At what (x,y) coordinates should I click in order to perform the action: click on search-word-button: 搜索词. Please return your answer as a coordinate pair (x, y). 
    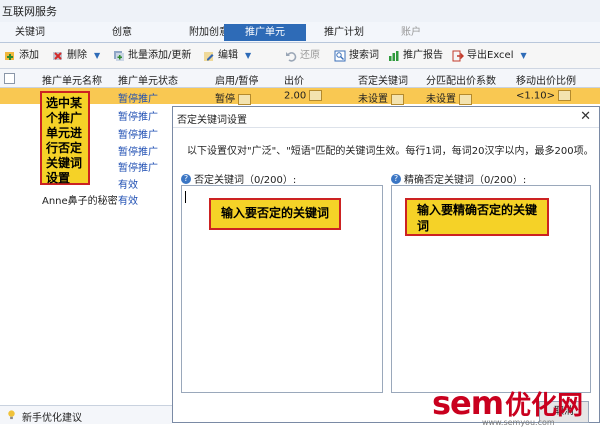
    Looking at the image, I should click on (356, 55).